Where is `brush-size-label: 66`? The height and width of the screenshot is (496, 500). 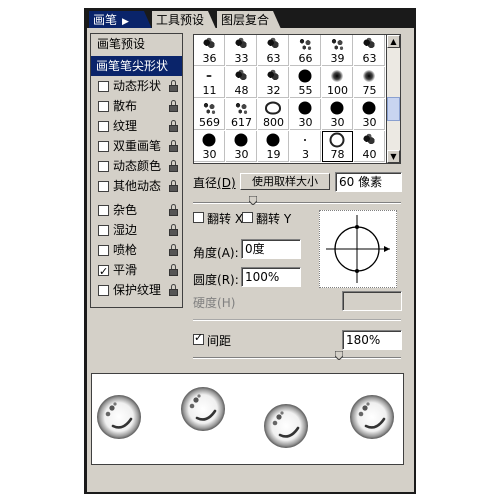 brush-size-label: 66 is located at coordinates (305, 58).